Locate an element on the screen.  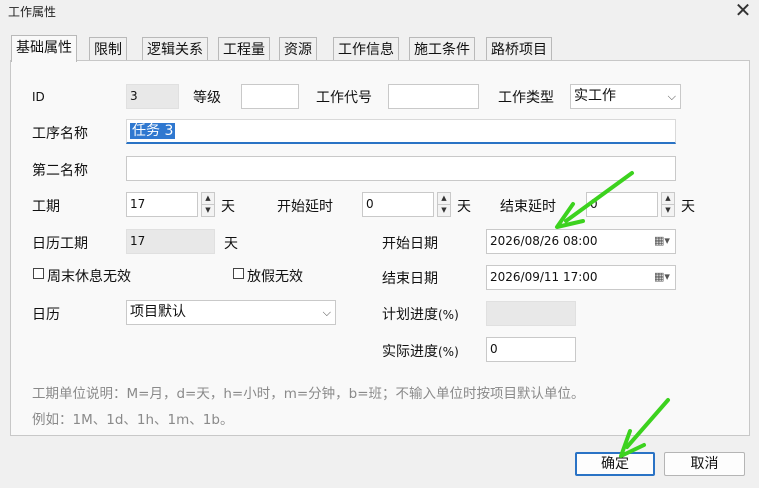
tab-basic-properties: 基础属性 is located at coordinates (44, 48).